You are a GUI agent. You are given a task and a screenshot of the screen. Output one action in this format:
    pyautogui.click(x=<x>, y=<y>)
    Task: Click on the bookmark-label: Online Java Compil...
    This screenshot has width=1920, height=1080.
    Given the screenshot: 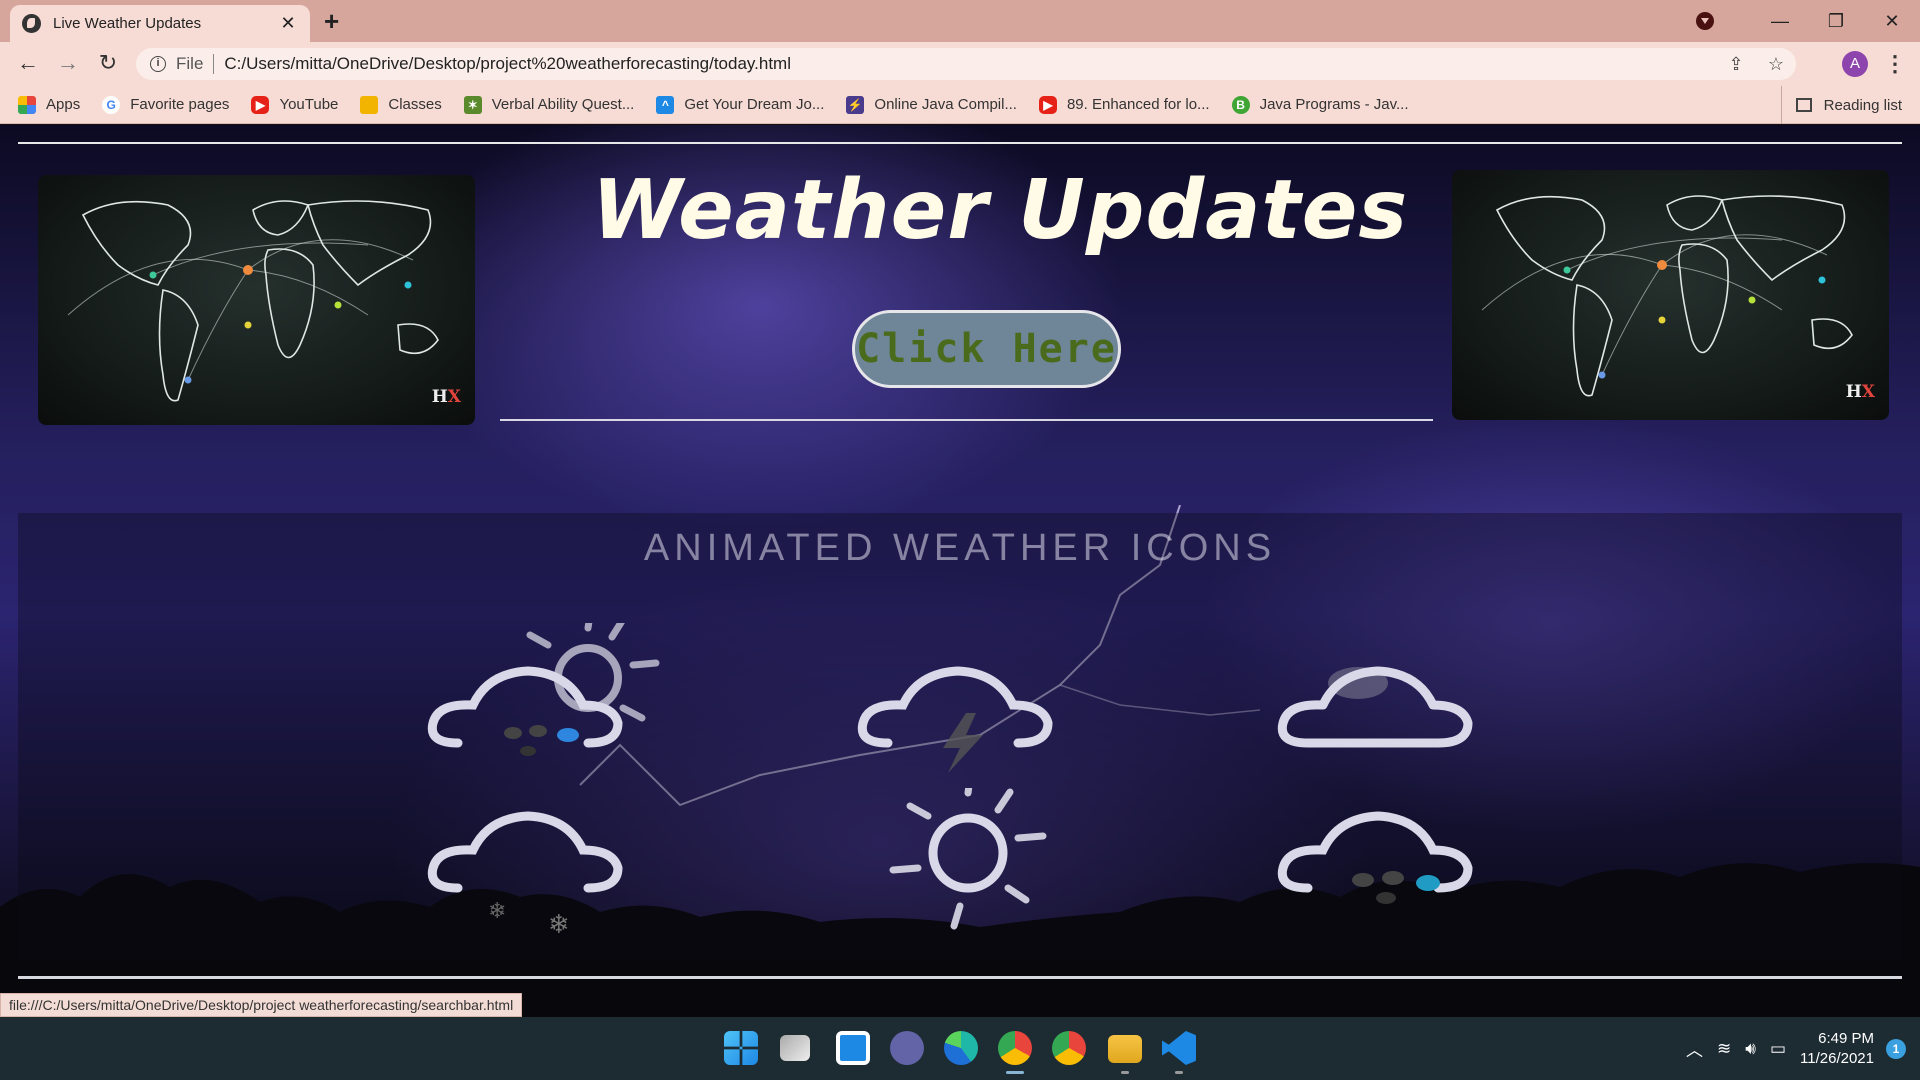 What is the action you would take?
    pyautogui.click(x=945, y=104)
    